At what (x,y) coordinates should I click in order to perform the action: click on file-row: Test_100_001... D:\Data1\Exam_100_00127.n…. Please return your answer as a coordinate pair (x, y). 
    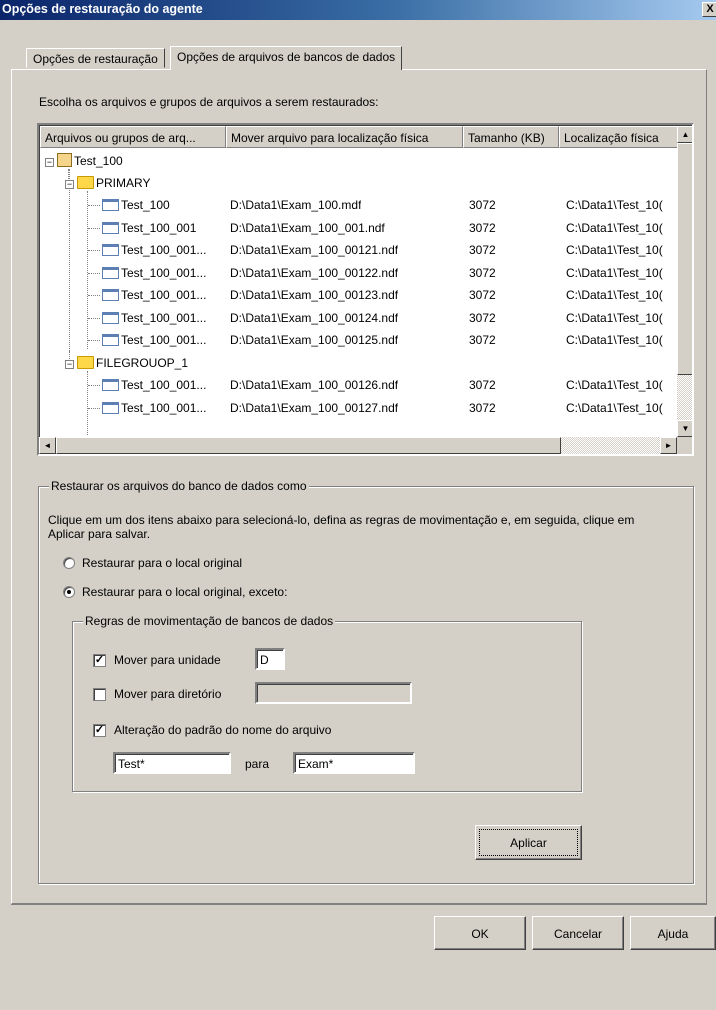
    Looking at the image, I should click on (358, 408).